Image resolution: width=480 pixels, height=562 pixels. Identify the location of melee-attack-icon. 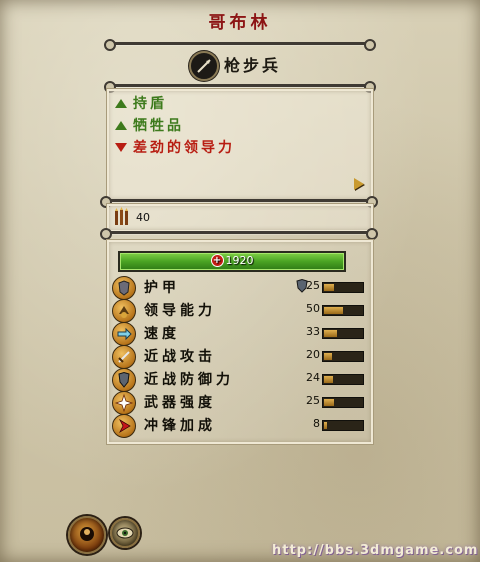
(124, 357).